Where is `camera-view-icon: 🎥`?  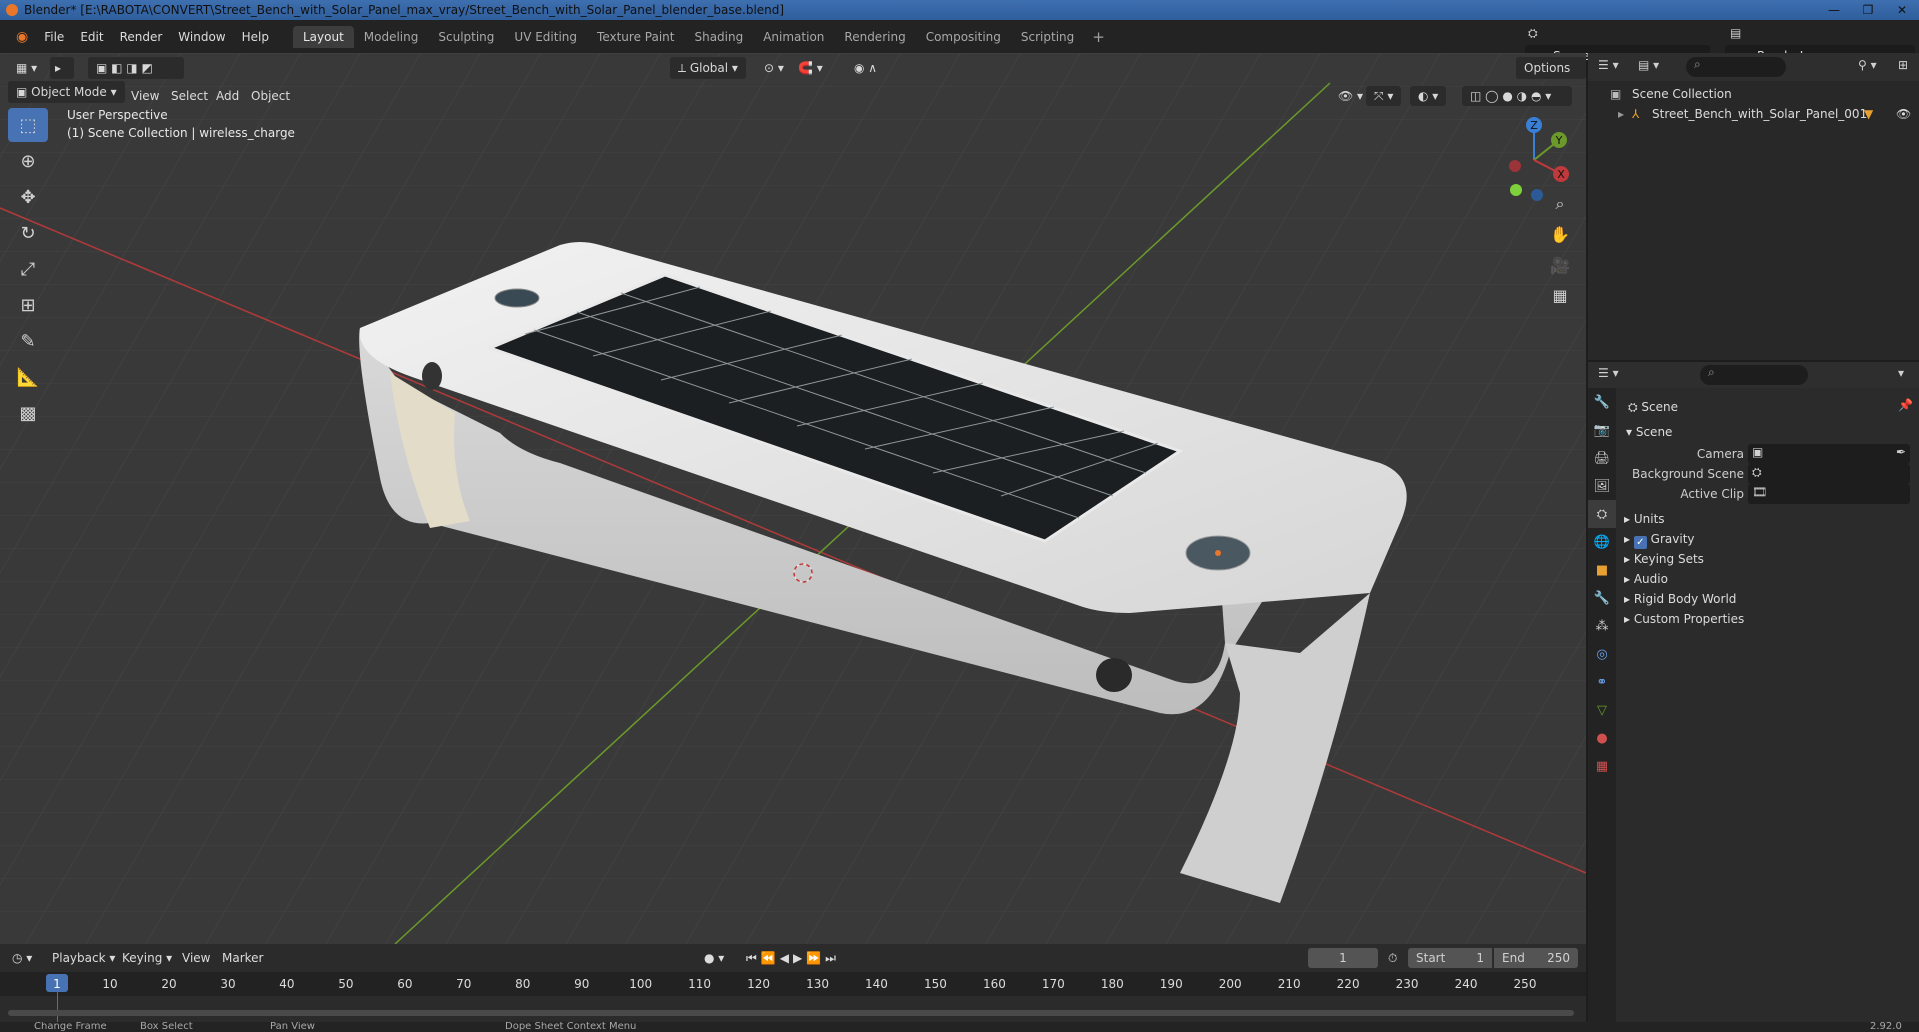
camera-view-icon: 🎥 is located at coordinates (1560, 265).